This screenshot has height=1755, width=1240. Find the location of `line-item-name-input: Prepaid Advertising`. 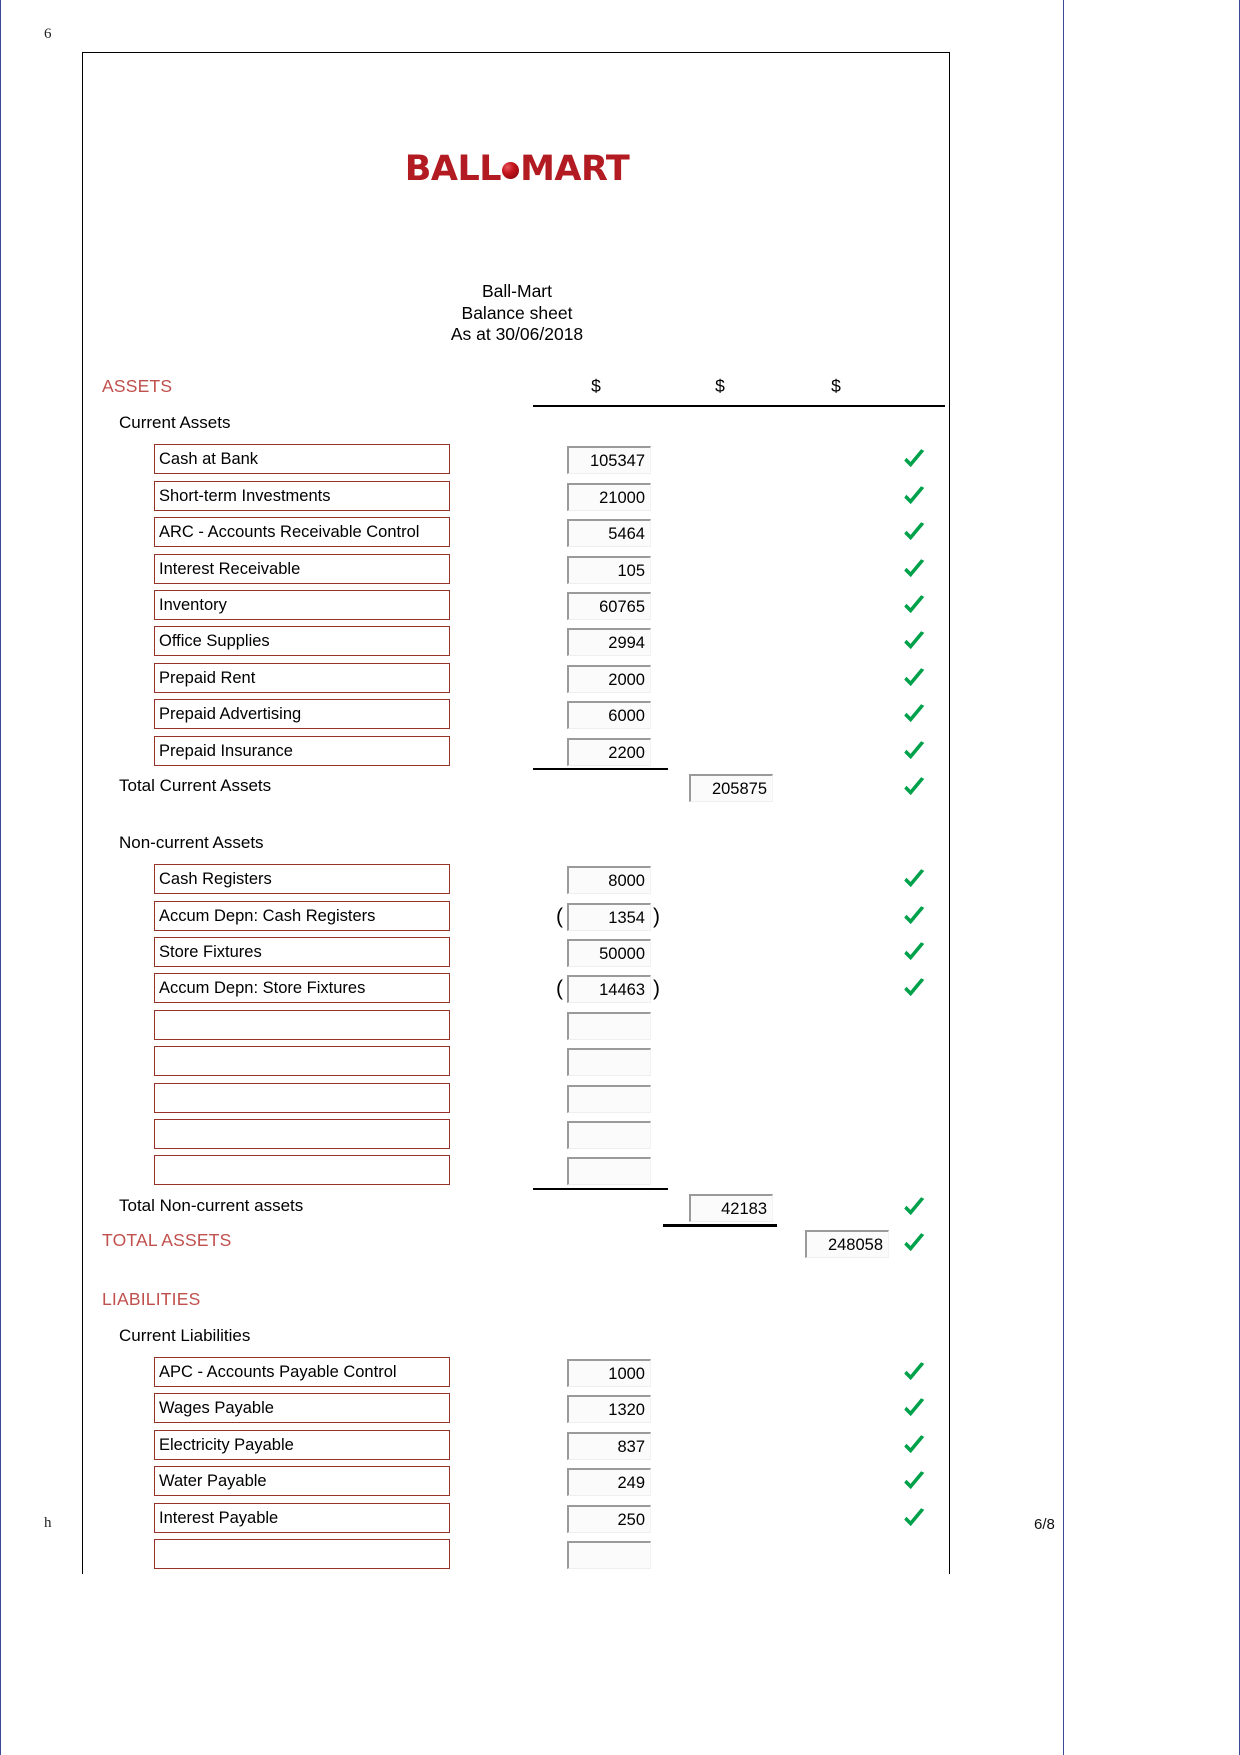

line-item-name-input: Prepaid Advertising is located at coordinates (302, 714).